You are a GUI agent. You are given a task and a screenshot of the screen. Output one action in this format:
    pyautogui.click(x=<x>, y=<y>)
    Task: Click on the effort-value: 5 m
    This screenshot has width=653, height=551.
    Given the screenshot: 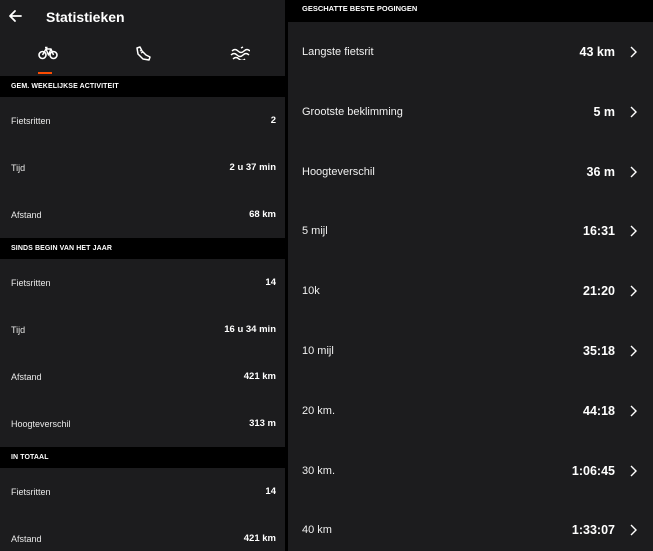 What is the action you would take?
    pyautogui.click(x=604, y=111)
    